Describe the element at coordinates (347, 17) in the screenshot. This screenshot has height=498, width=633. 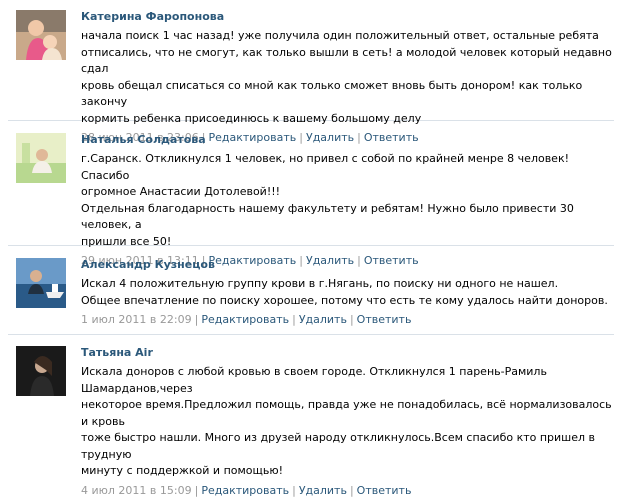
I see `author-name: Катерина Фаропонова` at that location.